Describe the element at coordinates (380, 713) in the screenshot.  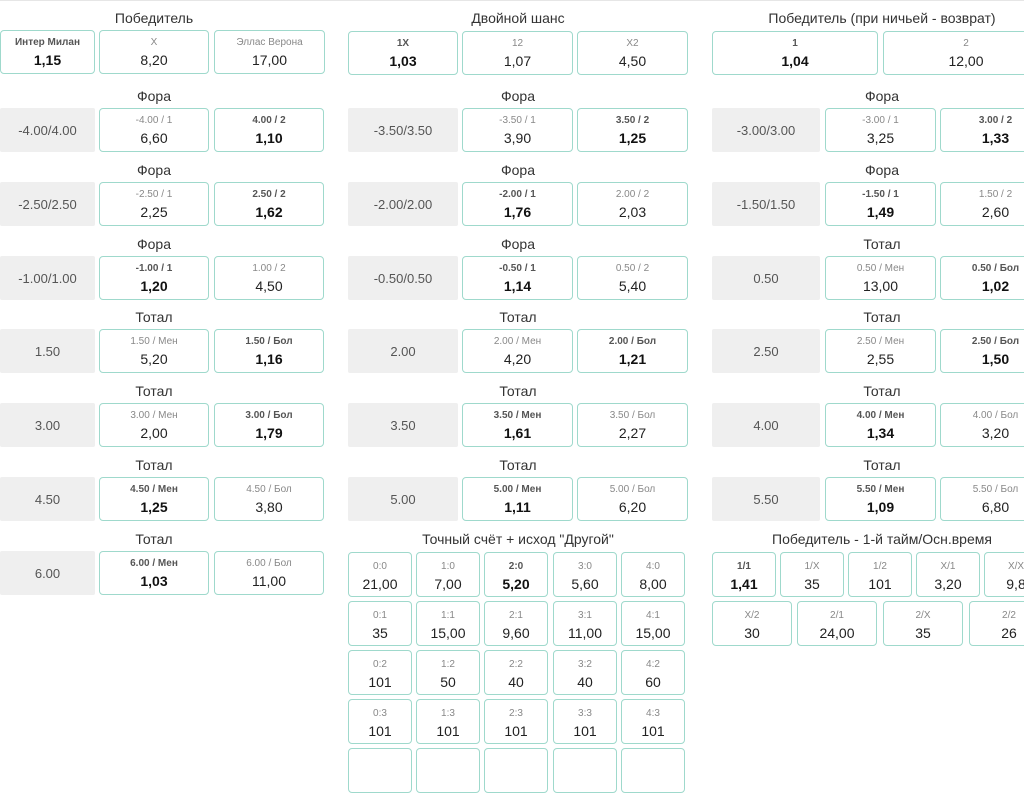
I see `odd-label: 0:3` at that location.